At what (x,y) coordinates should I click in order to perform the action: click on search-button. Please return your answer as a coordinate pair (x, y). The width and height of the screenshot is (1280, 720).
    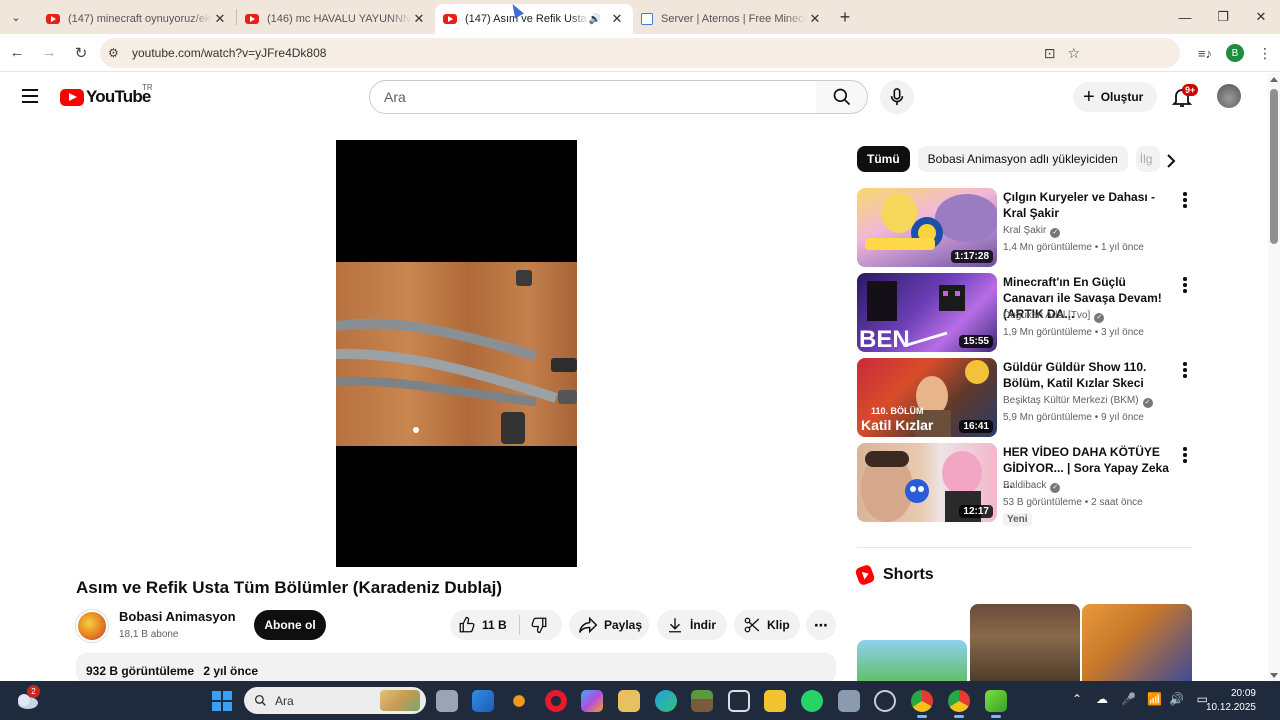
    Looking at the image, I should click on (842, 97).